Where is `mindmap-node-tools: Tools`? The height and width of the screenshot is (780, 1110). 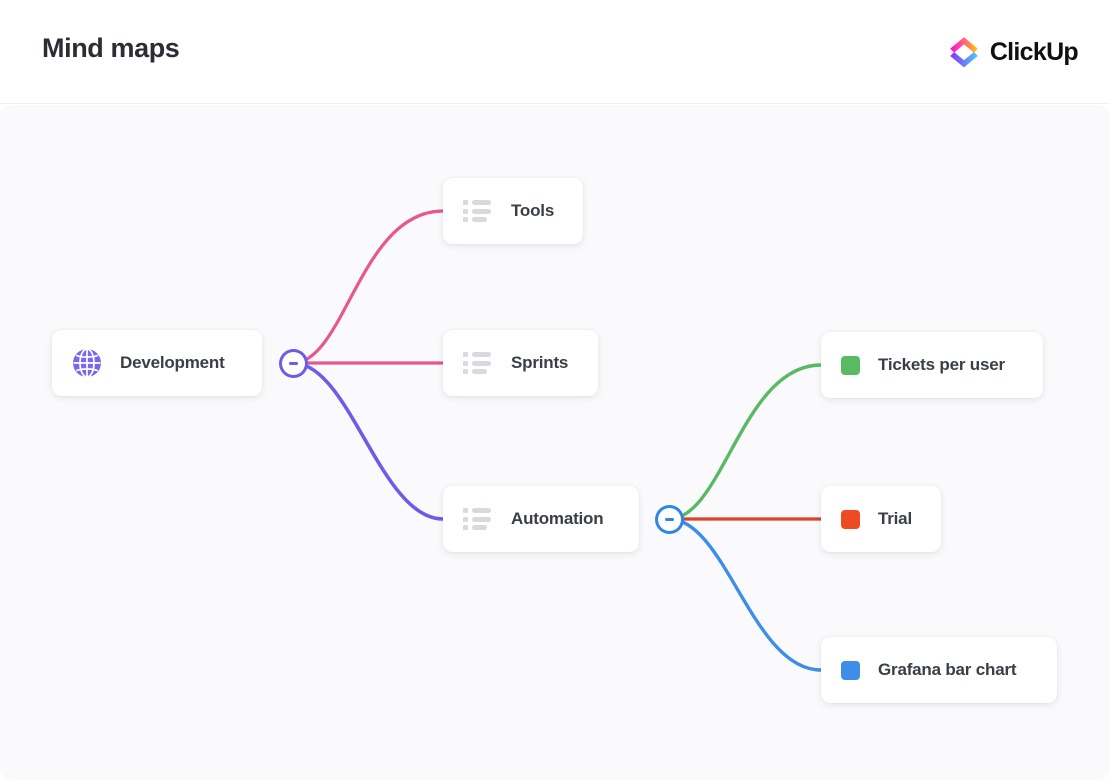
mindmap-node-tools: Tools is located at coordinates (513, 211).